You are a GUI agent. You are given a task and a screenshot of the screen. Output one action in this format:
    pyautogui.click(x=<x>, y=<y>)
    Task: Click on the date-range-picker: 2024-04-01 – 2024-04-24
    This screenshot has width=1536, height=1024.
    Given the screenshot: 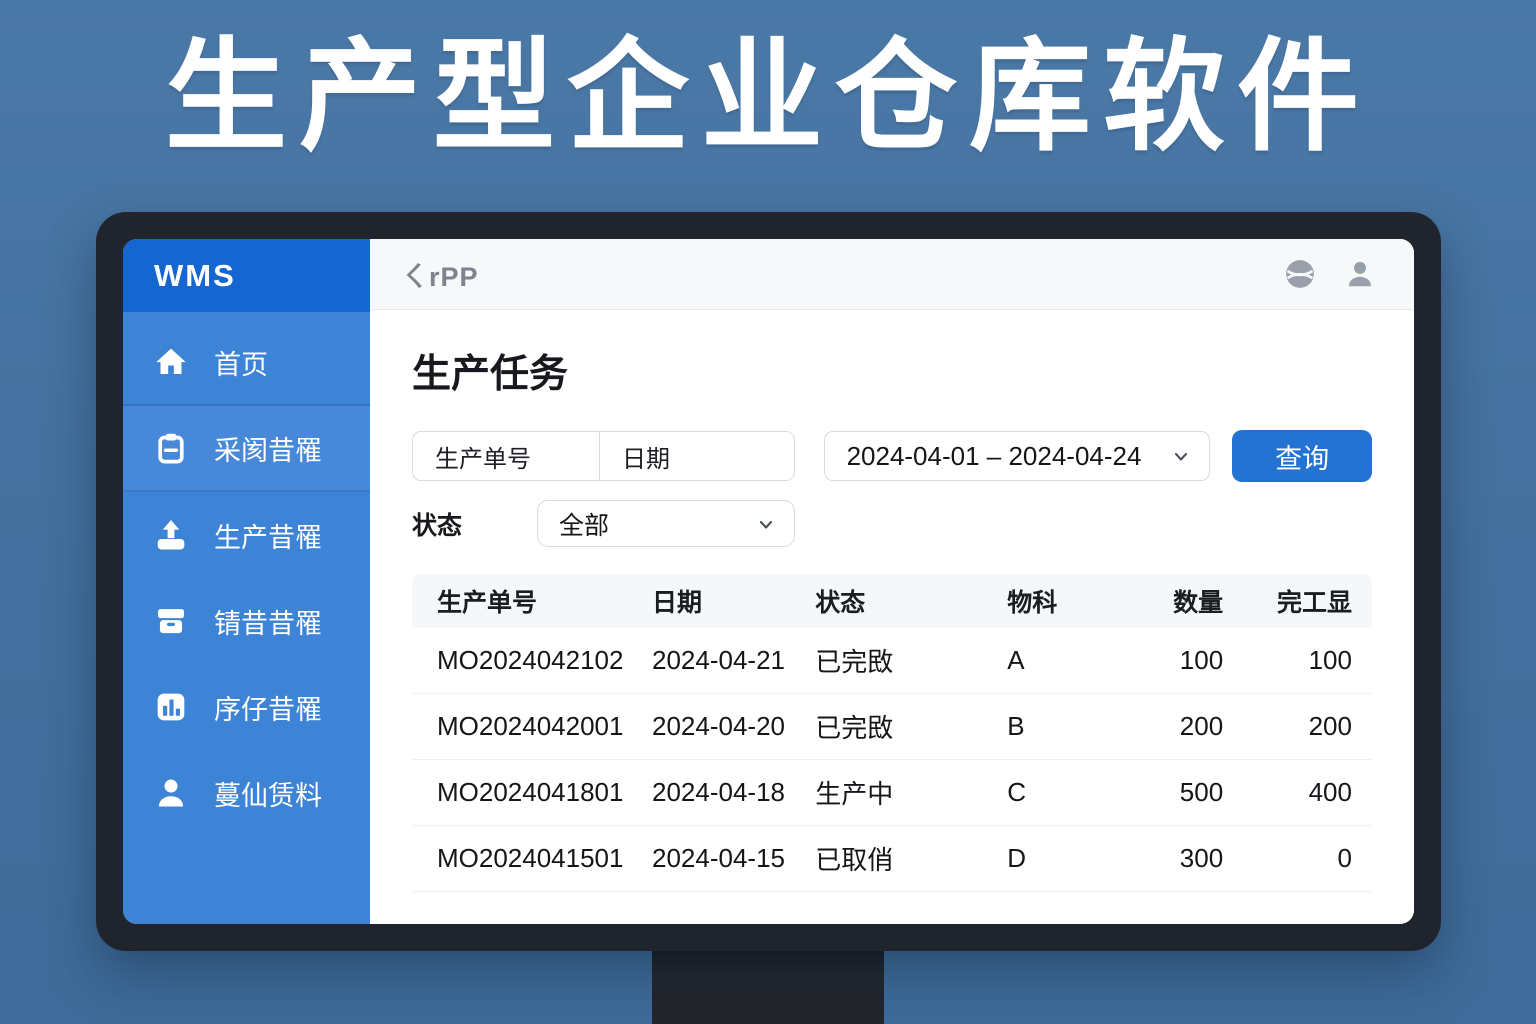 What is the action you would take?
    pyautogui.click(x=1017, y=456)
    